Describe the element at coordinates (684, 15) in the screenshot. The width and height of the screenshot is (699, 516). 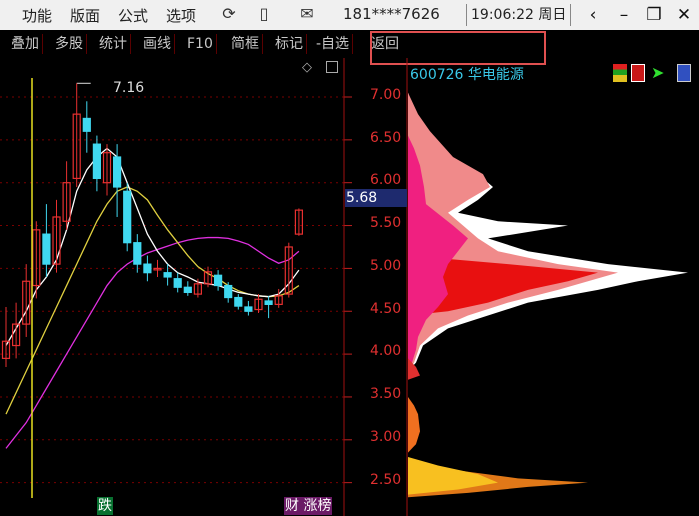
I see `close-icon: ✕` at that location.